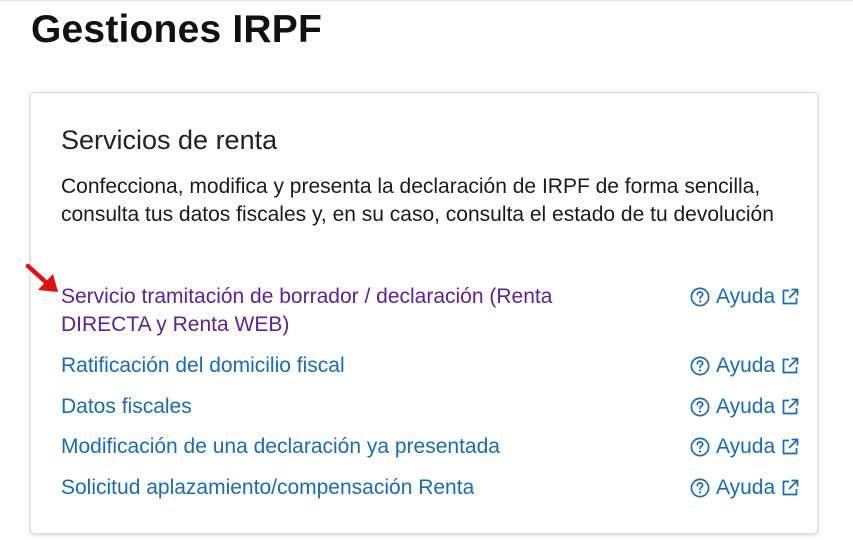 This screenshot has height=540, width=853. Describe the element at coordinates (353, 407) in the screenshot. I see `service-link-datos-fiscales: Datos fiscales` at that location.